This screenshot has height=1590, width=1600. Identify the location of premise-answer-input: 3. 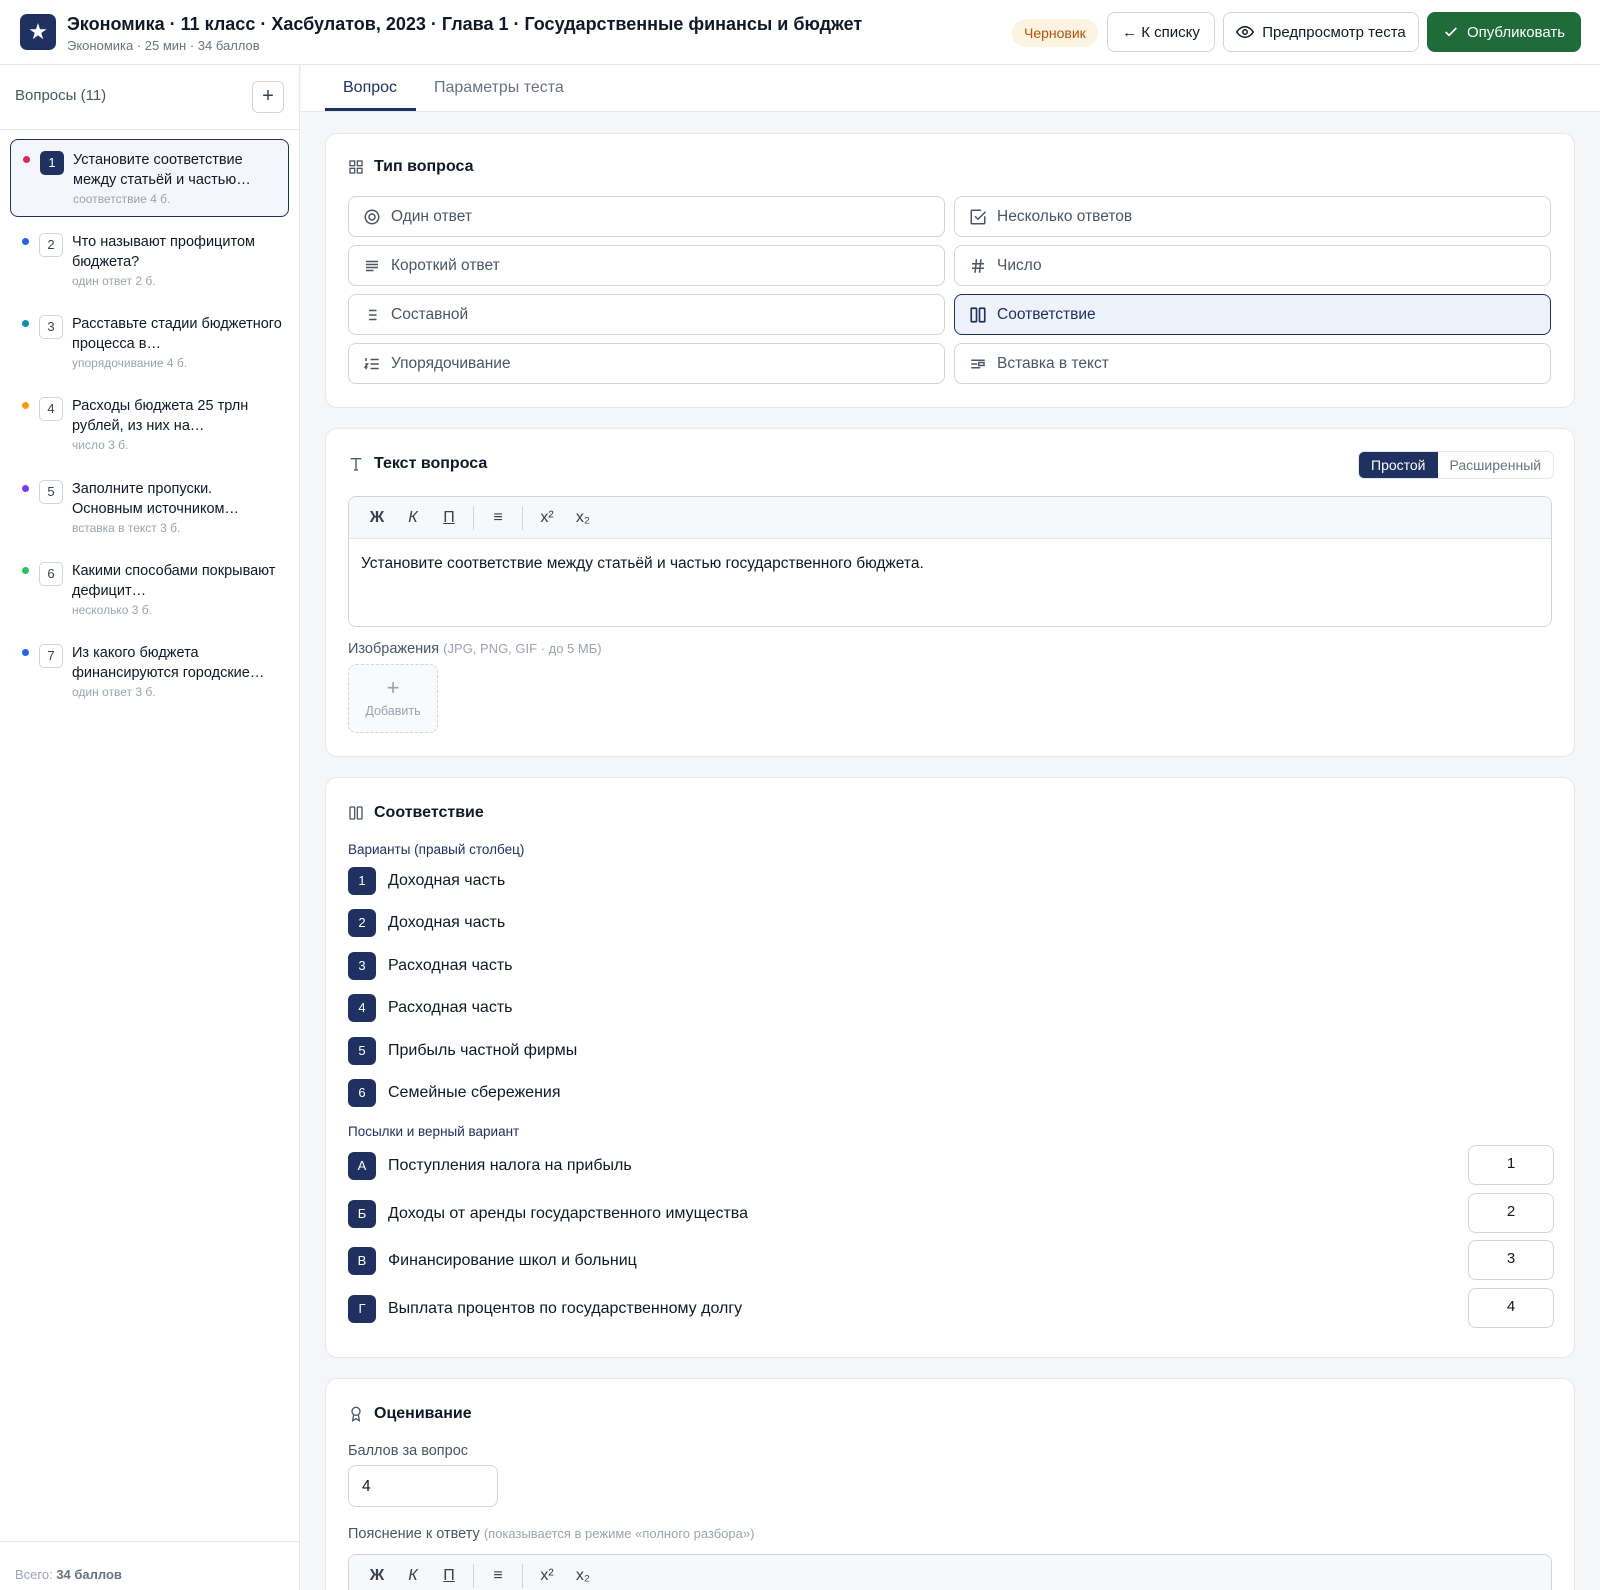
(1511, 1260).